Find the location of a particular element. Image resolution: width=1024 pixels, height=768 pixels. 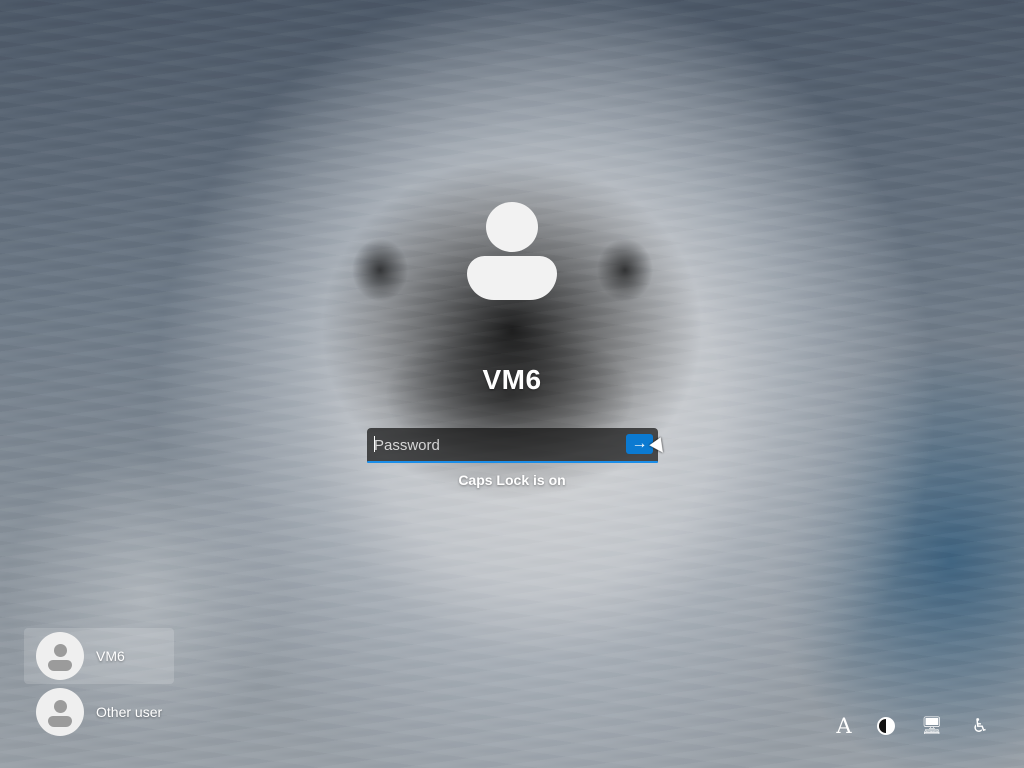

accessibility-icon: ♿ is located at coordinates (980, 726).